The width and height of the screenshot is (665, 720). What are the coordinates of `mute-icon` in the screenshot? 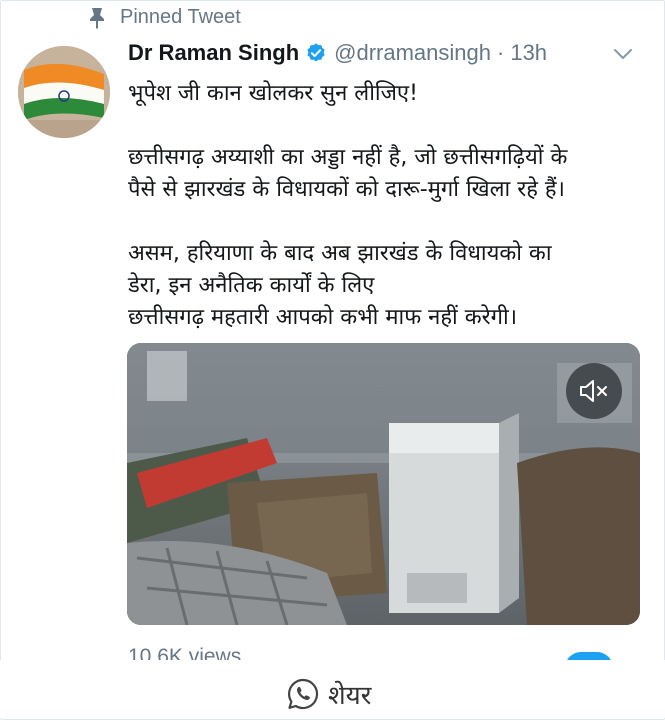 It's located at (593, 391).